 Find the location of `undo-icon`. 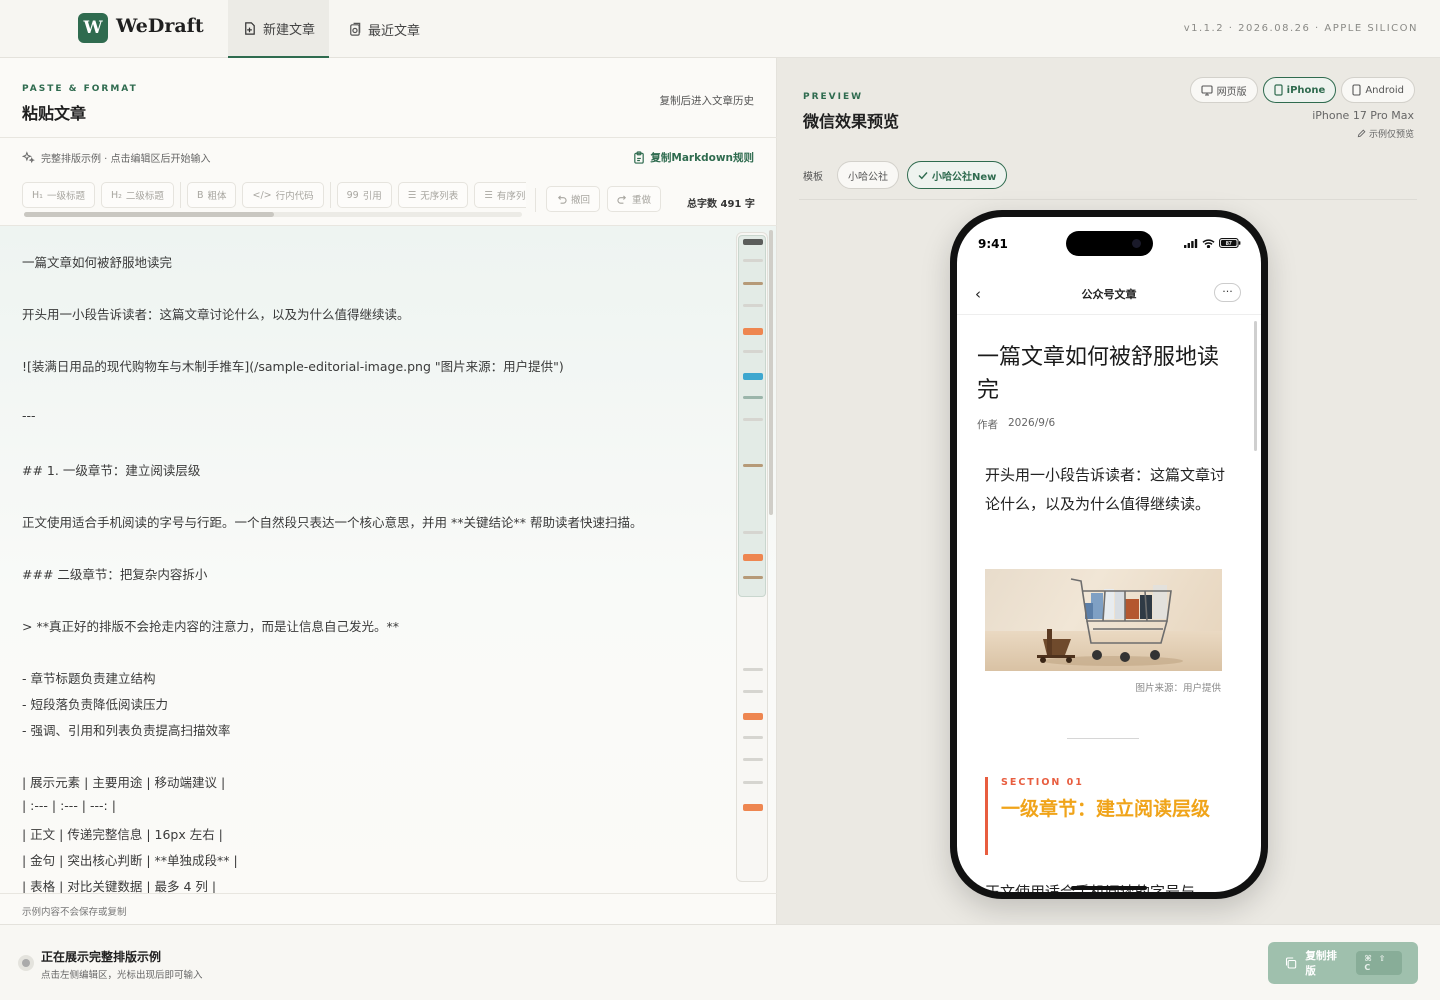

undo-icon is located at coordinates (562, 199).